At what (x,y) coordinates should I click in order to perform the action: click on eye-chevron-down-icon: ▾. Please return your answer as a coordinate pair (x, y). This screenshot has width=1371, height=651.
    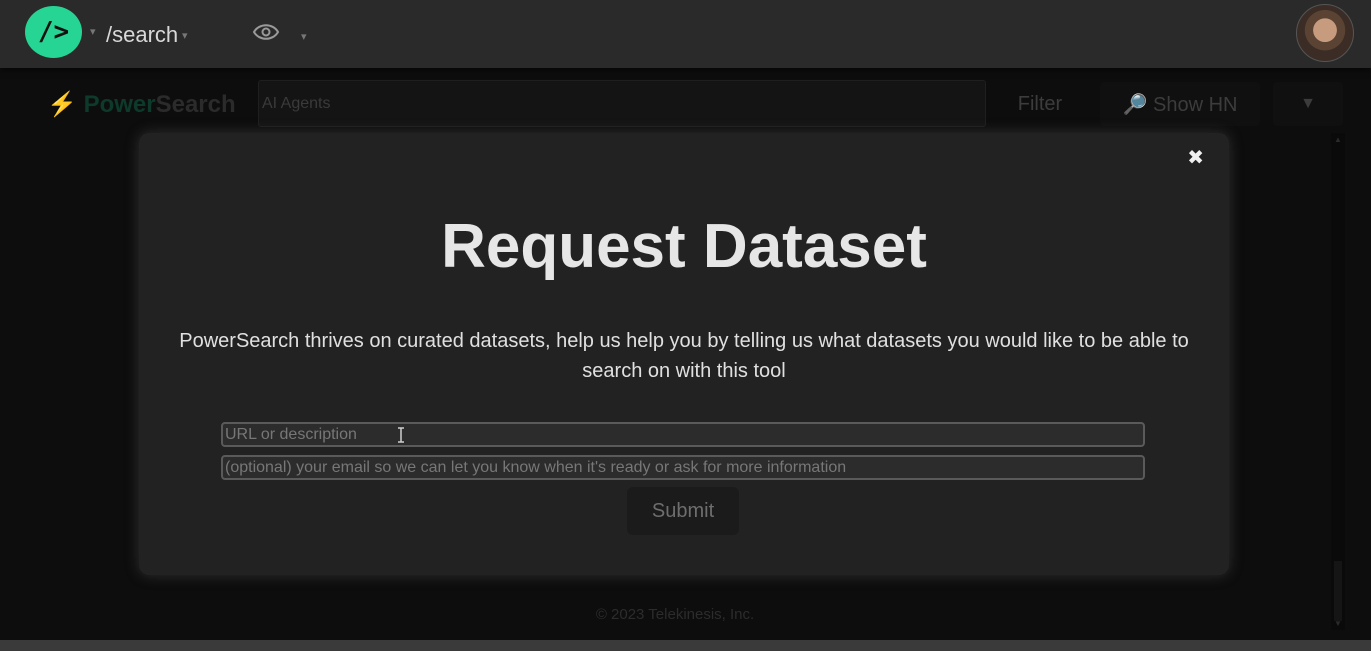
    Looking at the image, I should click on (304, 36).